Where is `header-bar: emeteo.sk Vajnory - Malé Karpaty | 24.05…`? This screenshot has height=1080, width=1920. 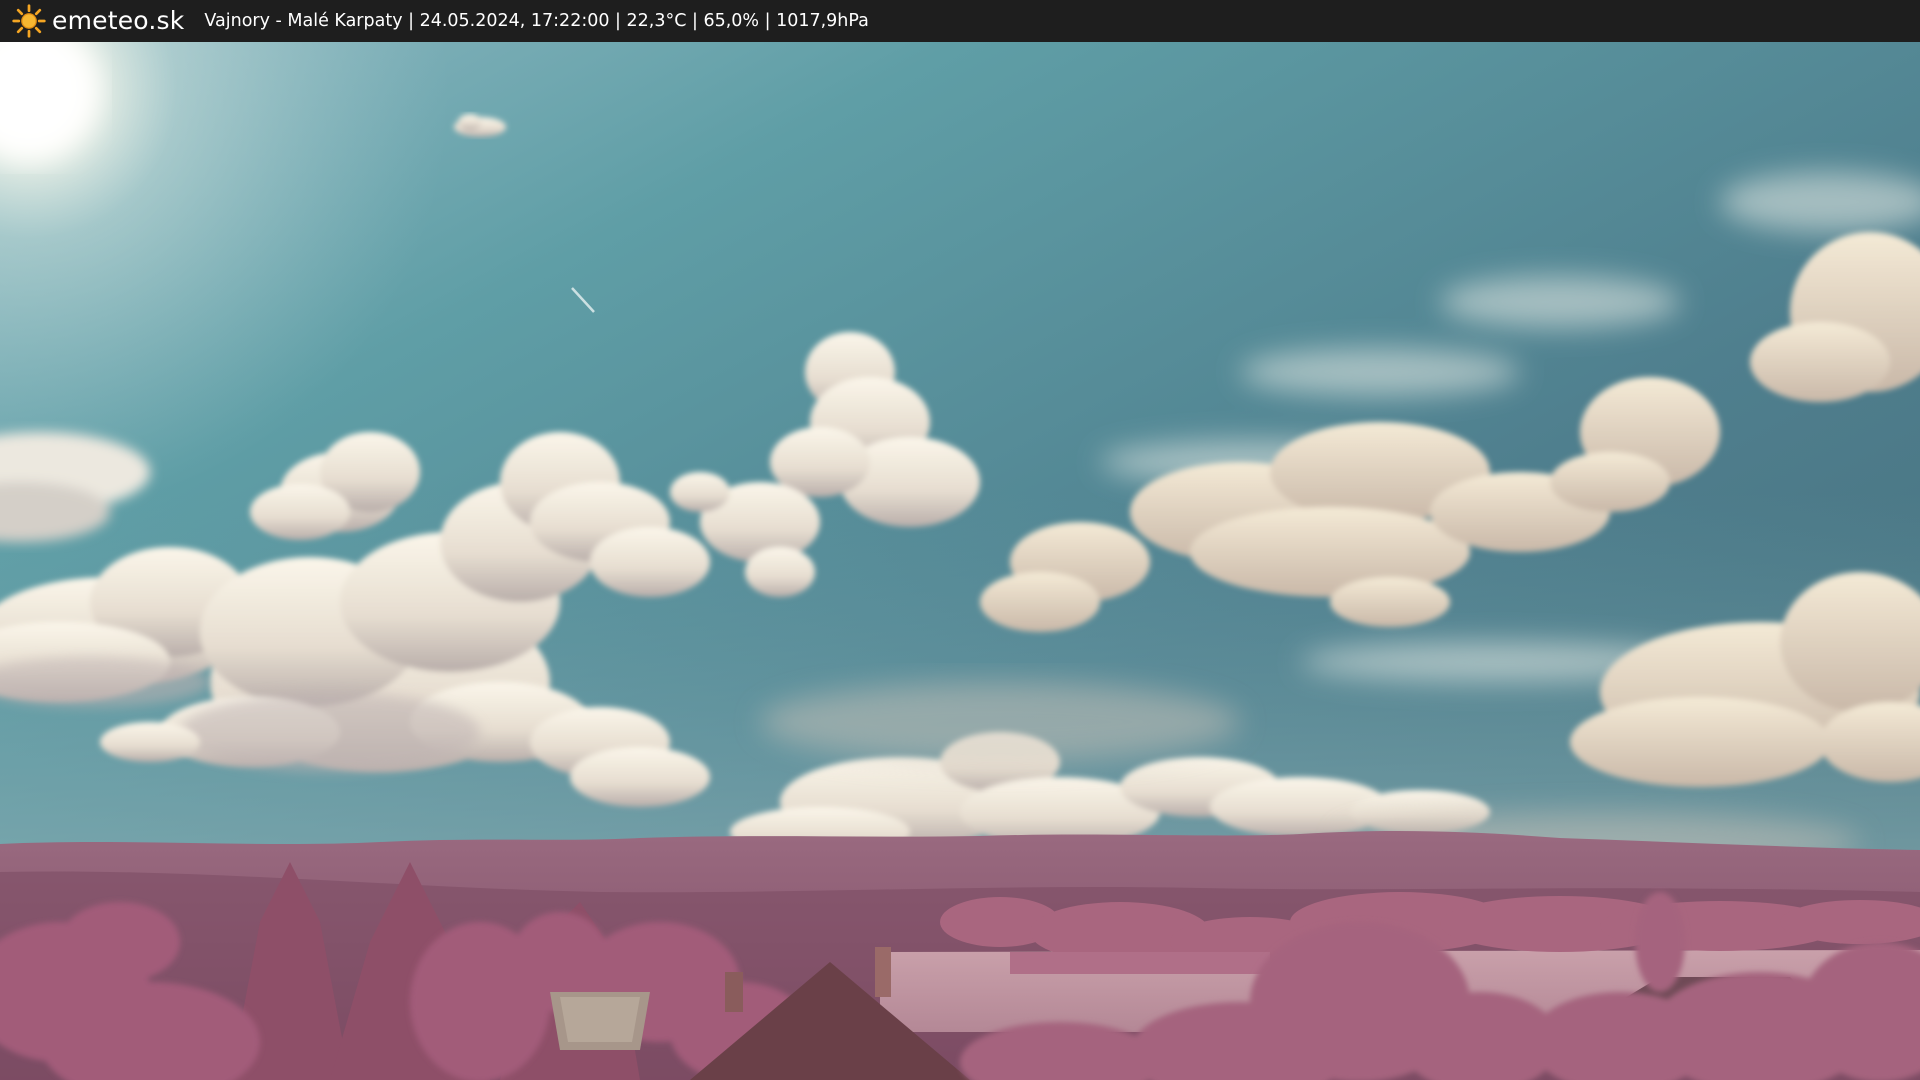 header-bar: emeteo.sk Vajnory - Malé Karpaty | 24.05… is located at coordinates (960, 21).